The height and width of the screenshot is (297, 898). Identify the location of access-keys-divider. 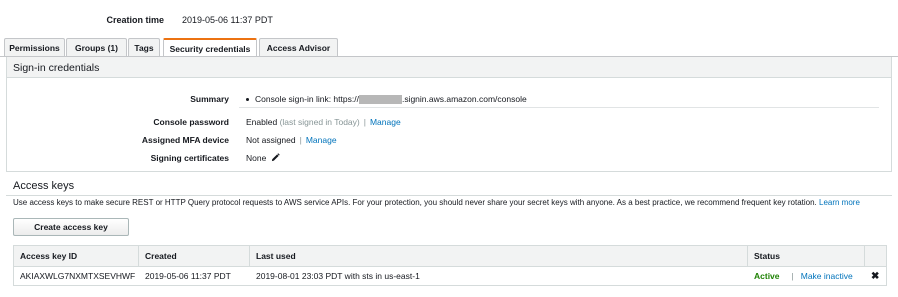
(449, 195).